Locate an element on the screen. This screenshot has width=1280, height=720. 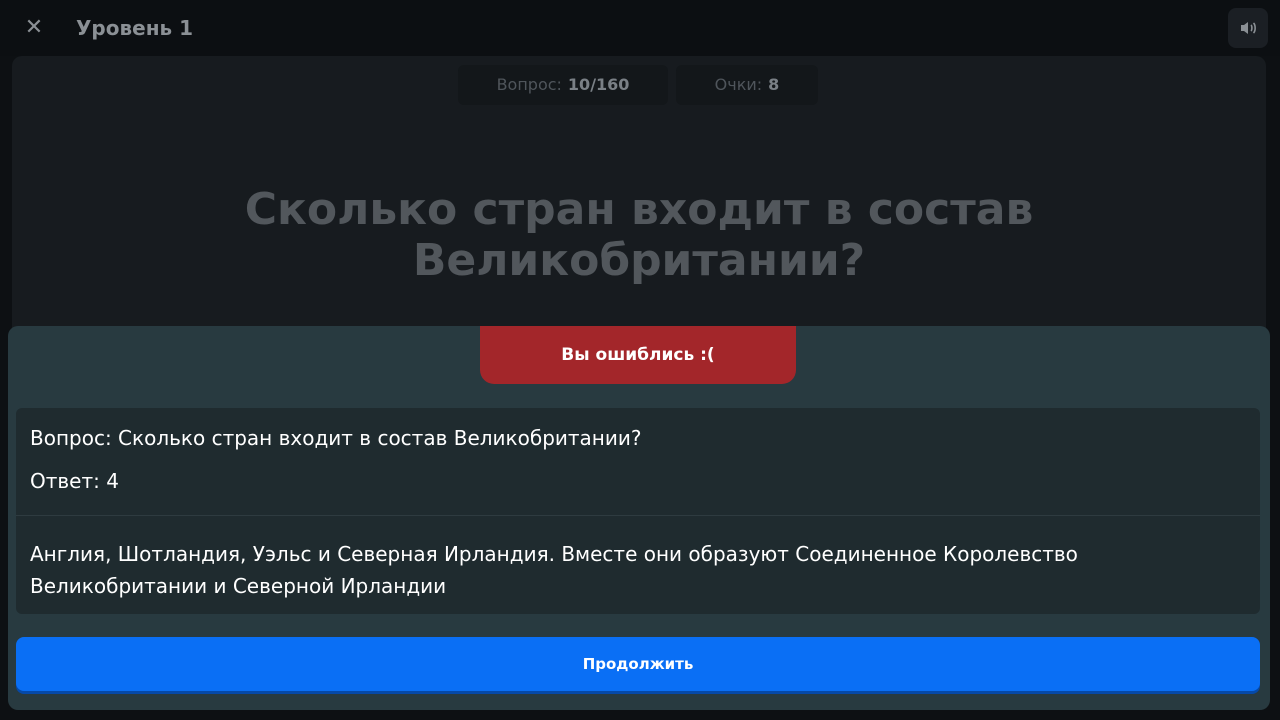
question-counter-label: Вопрос: is located at coordinates (529, 84).